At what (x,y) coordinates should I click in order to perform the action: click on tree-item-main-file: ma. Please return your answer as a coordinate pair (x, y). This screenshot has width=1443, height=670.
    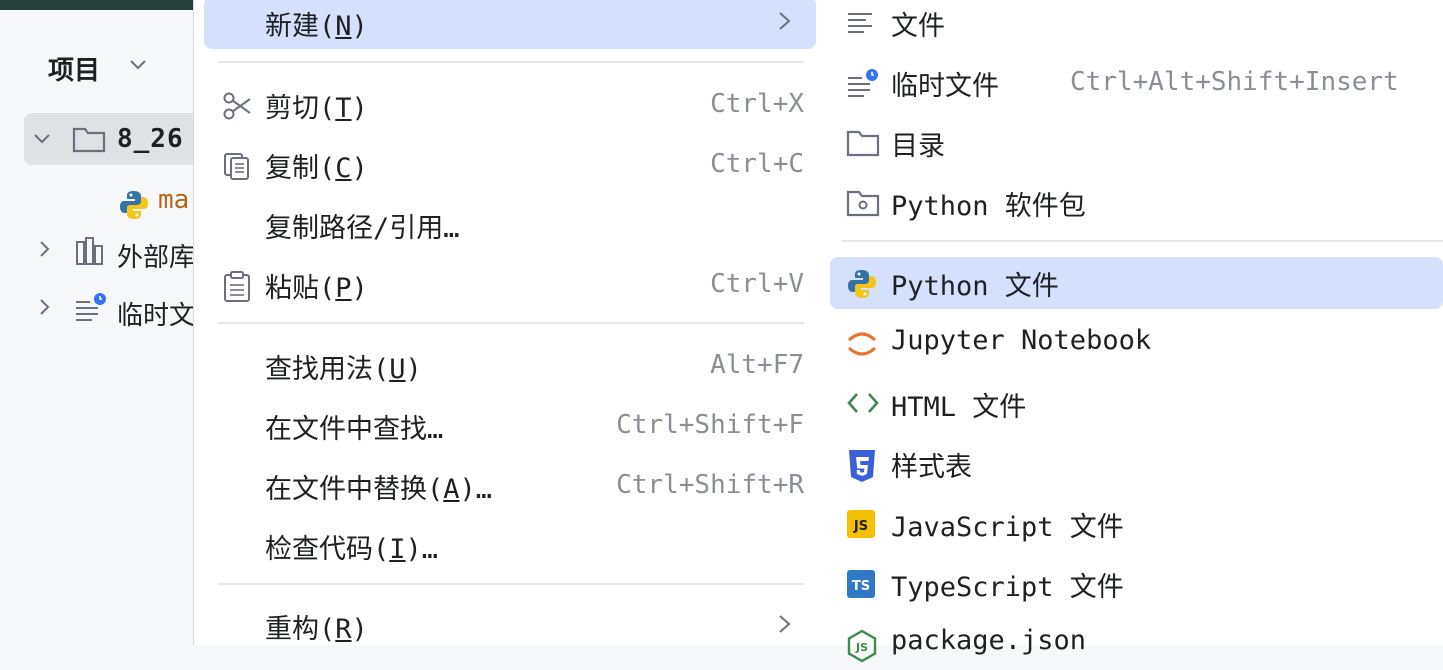
    Looking at the image, I should click on (114, 200).